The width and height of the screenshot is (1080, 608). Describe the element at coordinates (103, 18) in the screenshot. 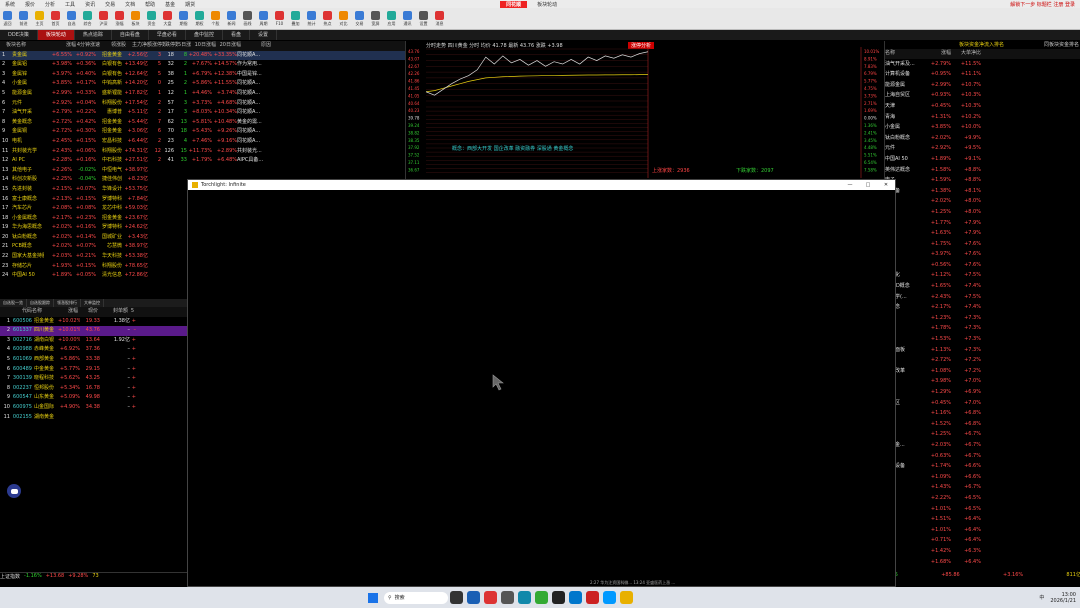

I see `toolbar-button: 沪深` at that location.